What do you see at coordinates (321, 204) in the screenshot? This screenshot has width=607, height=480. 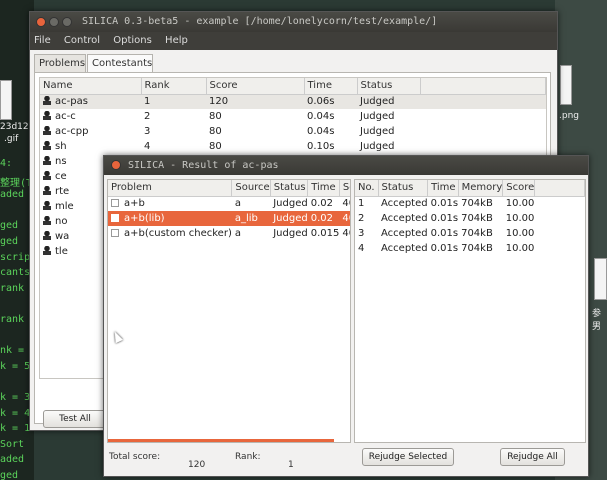 I see `problem-time: 0.02` at bounding box center [321, 204].